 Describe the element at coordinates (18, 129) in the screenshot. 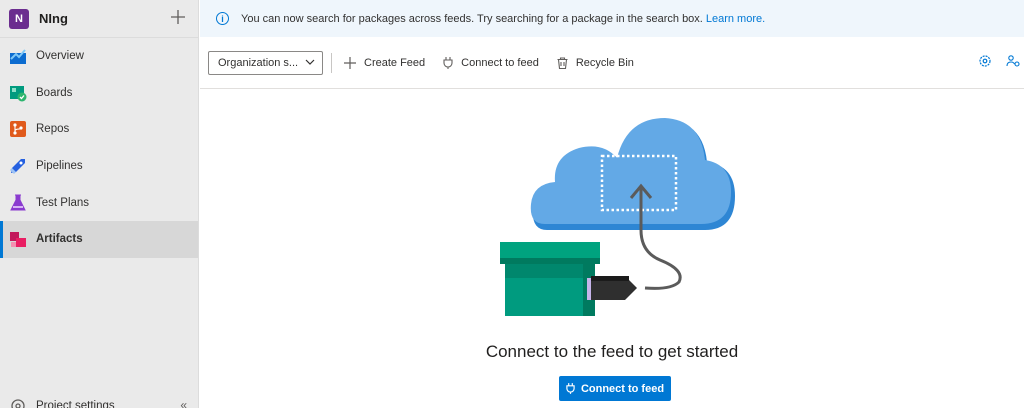

I see `repos-icon` at that location.